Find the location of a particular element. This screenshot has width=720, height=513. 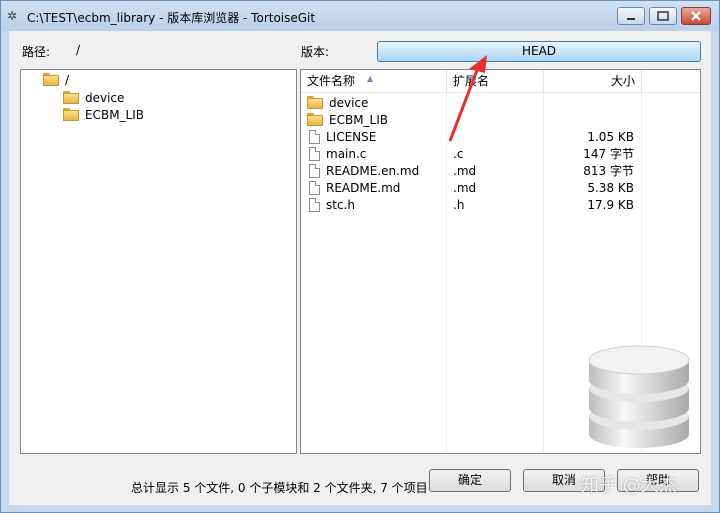

close-button is located at coordinates (696, 16).